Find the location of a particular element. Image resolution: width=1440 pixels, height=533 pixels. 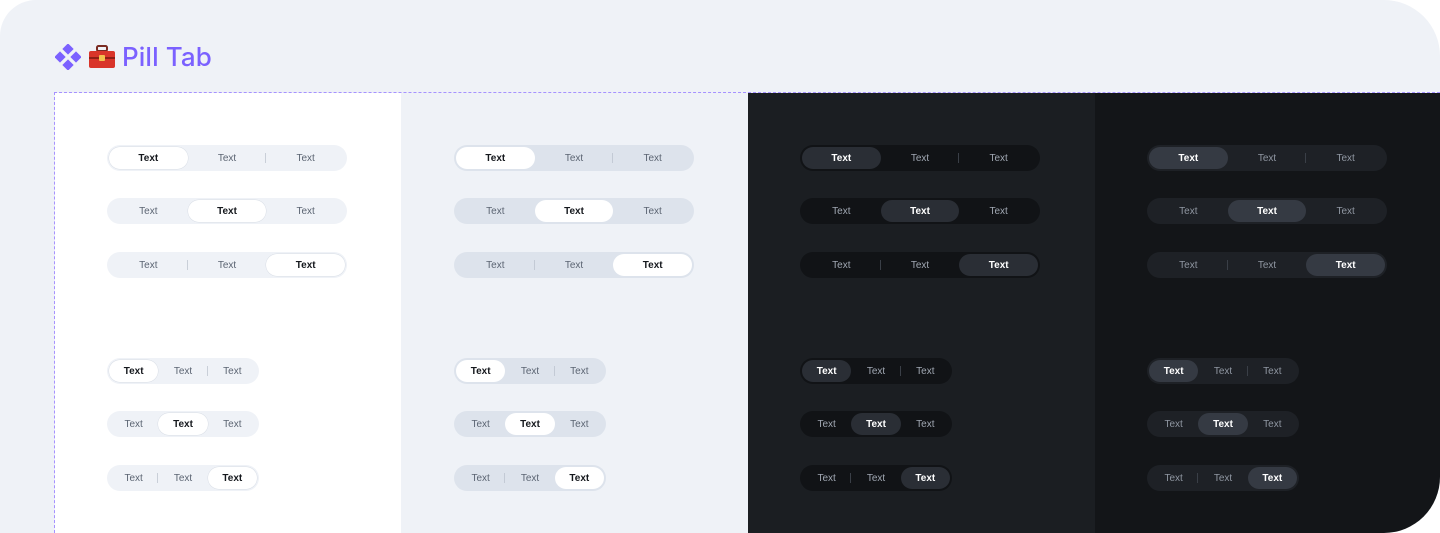

component-diamond-icon is located at coordinates (68, 57).